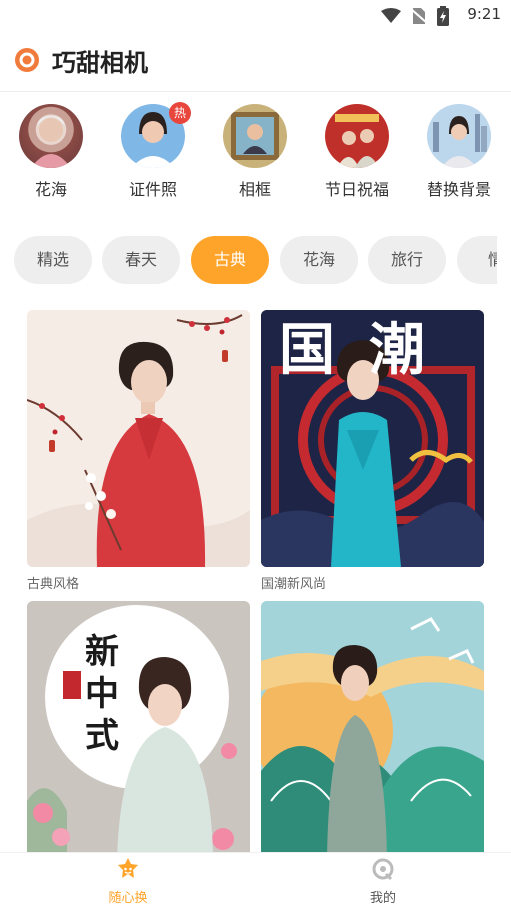  I want to click on app-logo-icon, so click(27, 60).